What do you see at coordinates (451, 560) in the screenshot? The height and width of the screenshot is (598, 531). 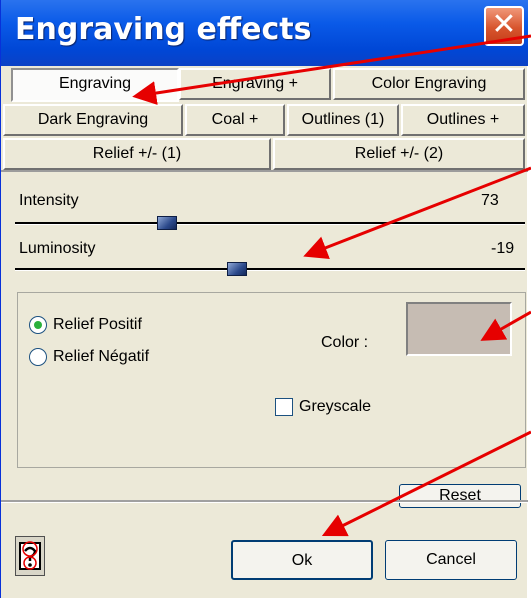 I see `cancel-button: Cancel` at bounding box center [451, 560].